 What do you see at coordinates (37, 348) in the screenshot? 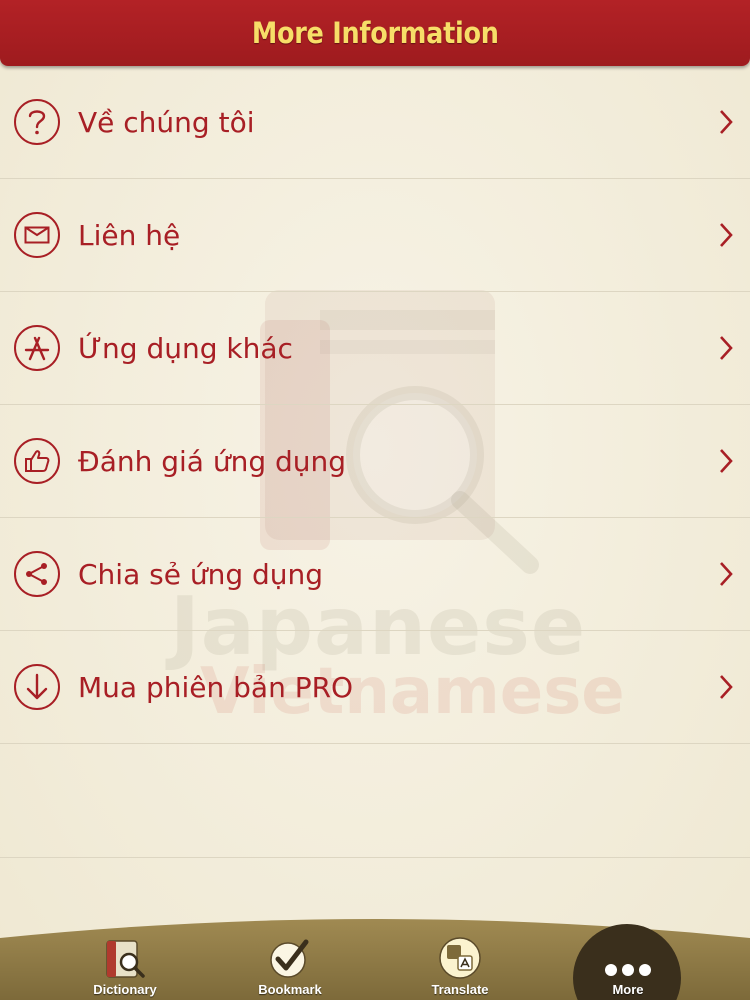
I see `app-store-icon` at bounding box center [37, 348].